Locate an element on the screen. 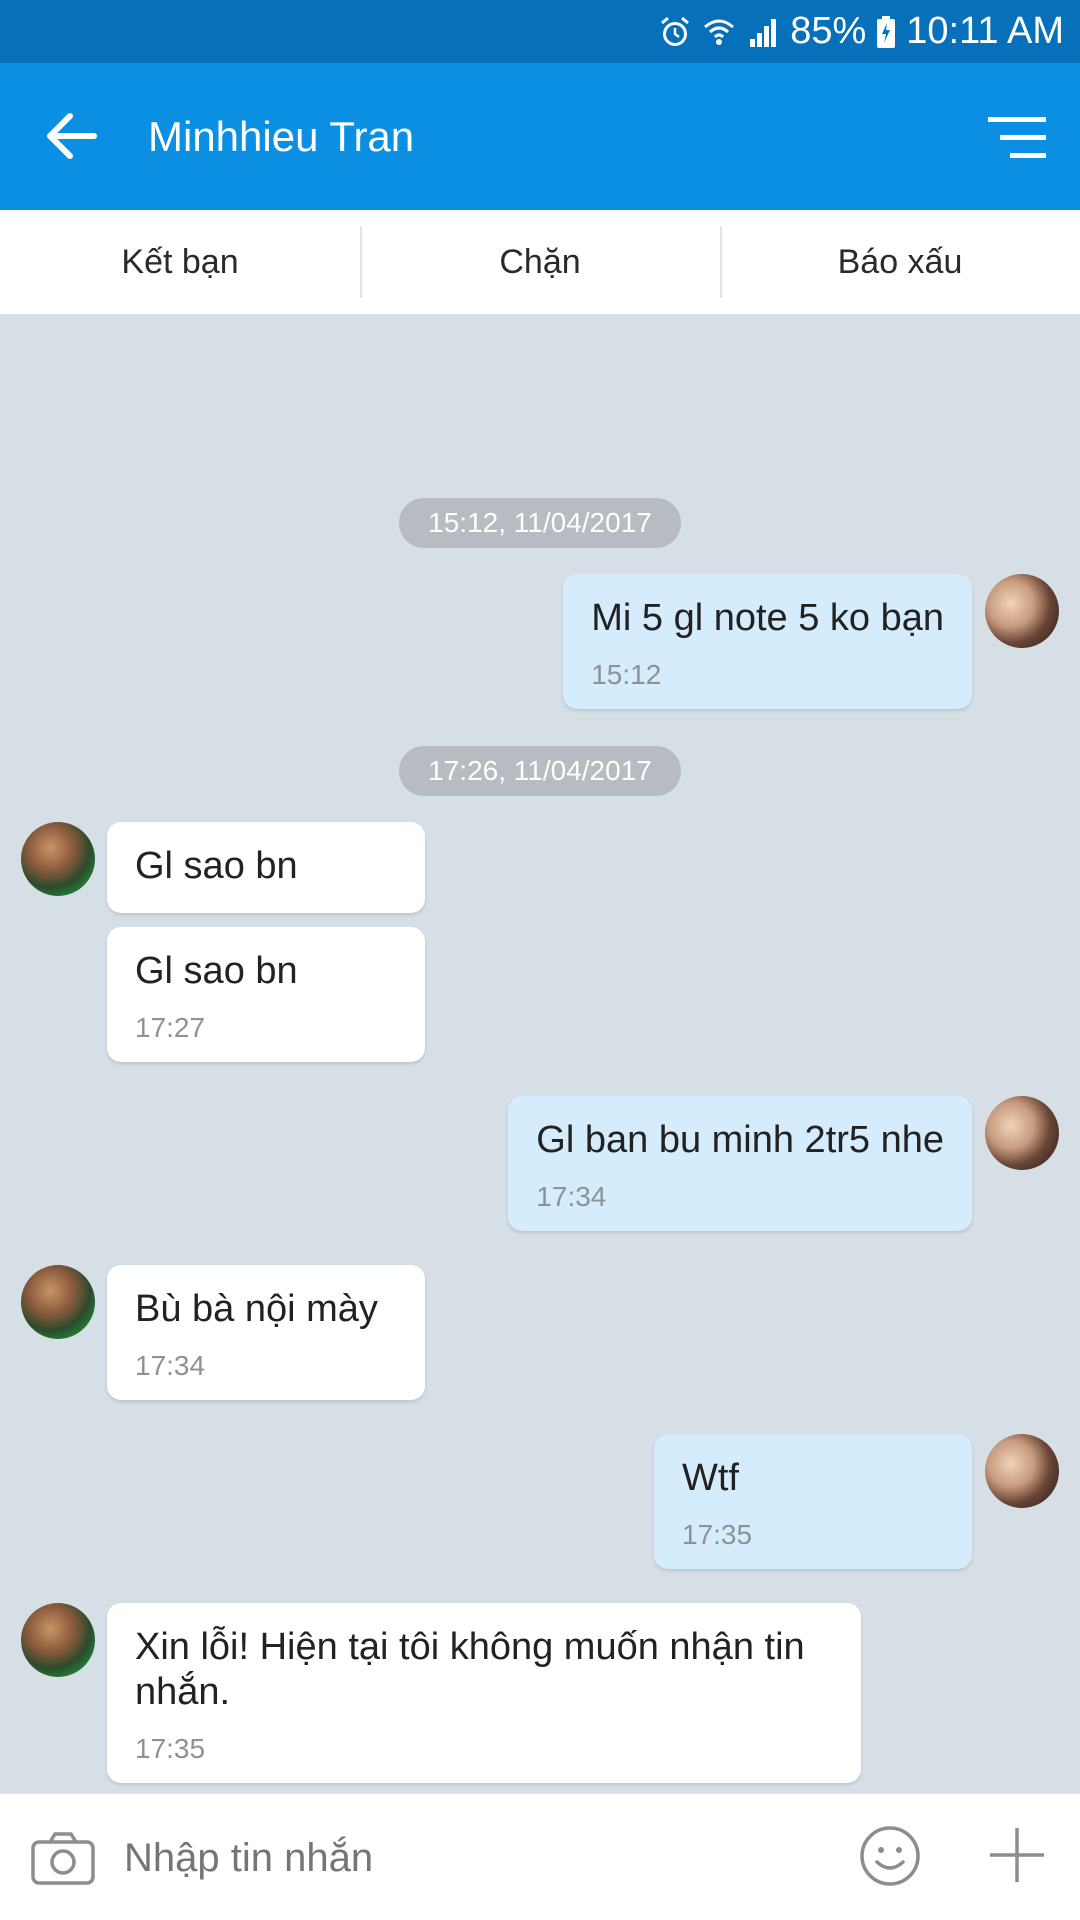  message-bubble-in: Bù bà nội mày 17:34 is located at coordinates (266, 1332).